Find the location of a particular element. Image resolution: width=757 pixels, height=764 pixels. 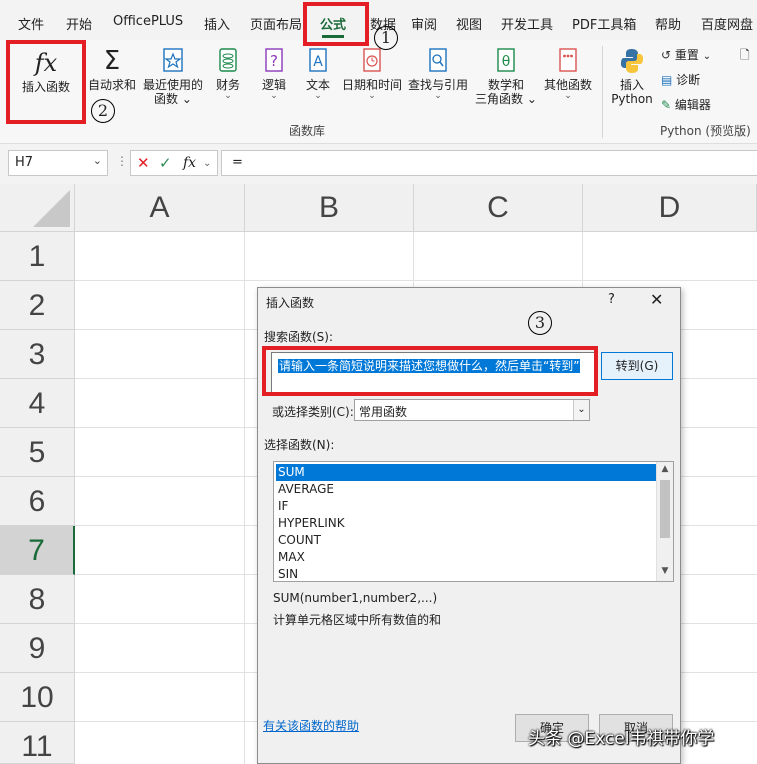

svg-text: A is located at coordinates (318, 62).